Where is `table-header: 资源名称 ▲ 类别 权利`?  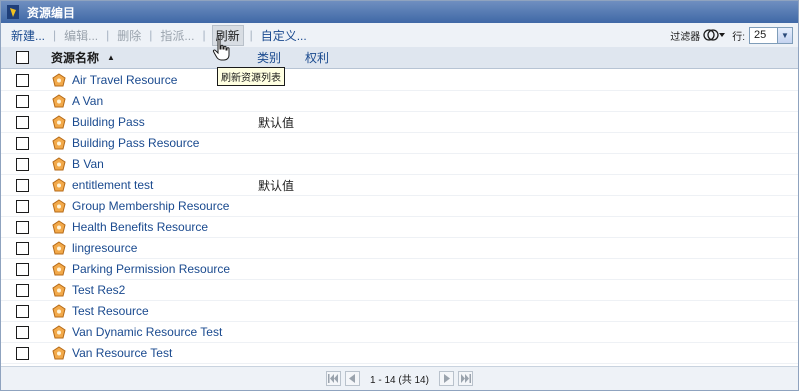
table-header: 资源名称 ▲ 类别 权利 is located at coordinates (399, 58).